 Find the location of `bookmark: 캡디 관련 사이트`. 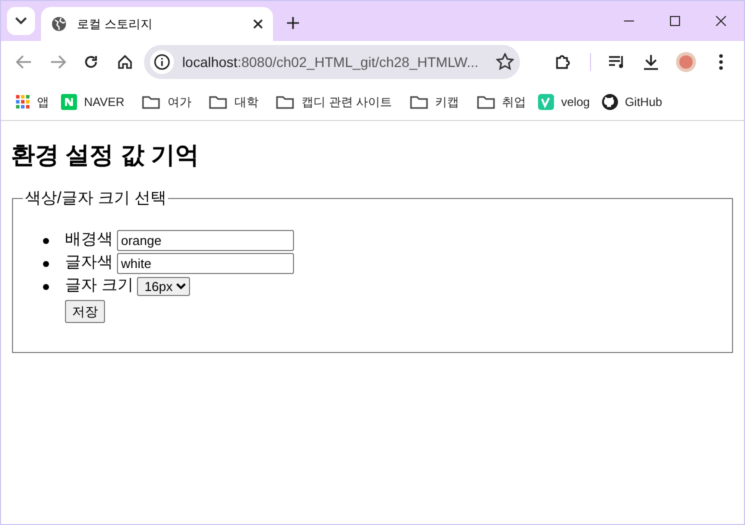

bookmark: 캡디 관련 사이트 is located at coordinates (334, 102).